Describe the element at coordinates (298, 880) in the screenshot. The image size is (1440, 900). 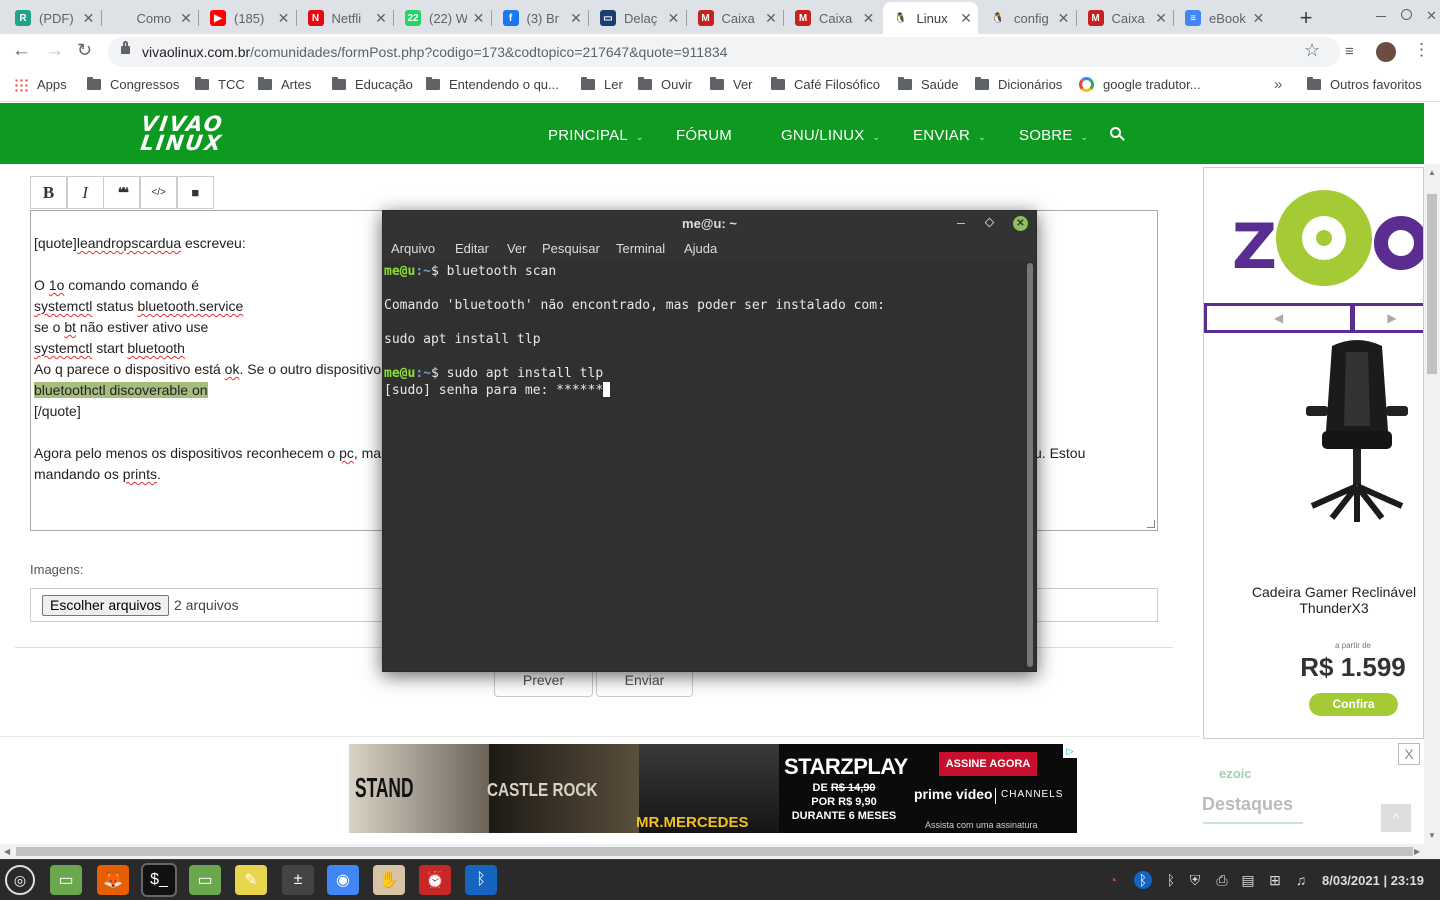
I see `calculator-icon: ±` at that location.